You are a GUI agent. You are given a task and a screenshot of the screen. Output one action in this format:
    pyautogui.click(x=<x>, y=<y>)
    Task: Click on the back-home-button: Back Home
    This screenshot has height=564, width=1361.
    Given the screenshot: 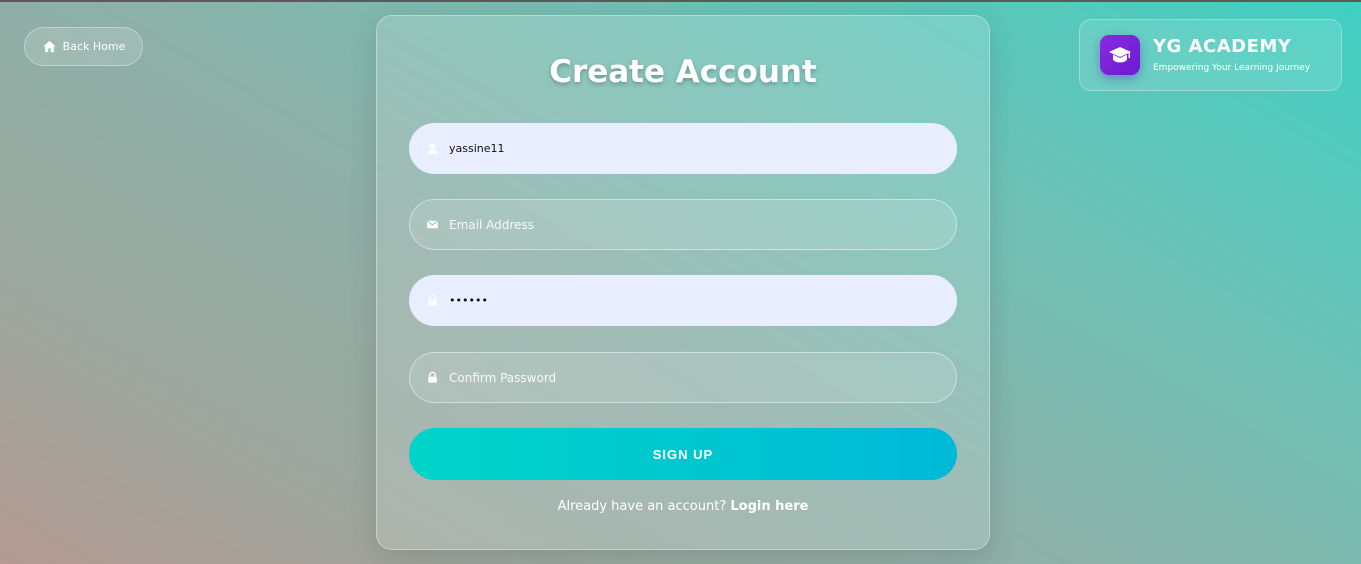 What is the action you would take?
    pyautogui.click(x=83, y=46)
    